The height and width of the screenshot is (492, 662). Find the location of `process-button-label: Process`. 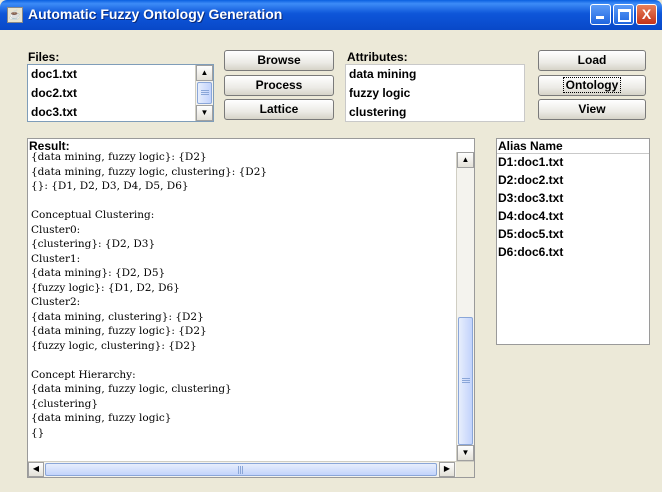

process-button-label: Process is located at coordinates (279, 85).